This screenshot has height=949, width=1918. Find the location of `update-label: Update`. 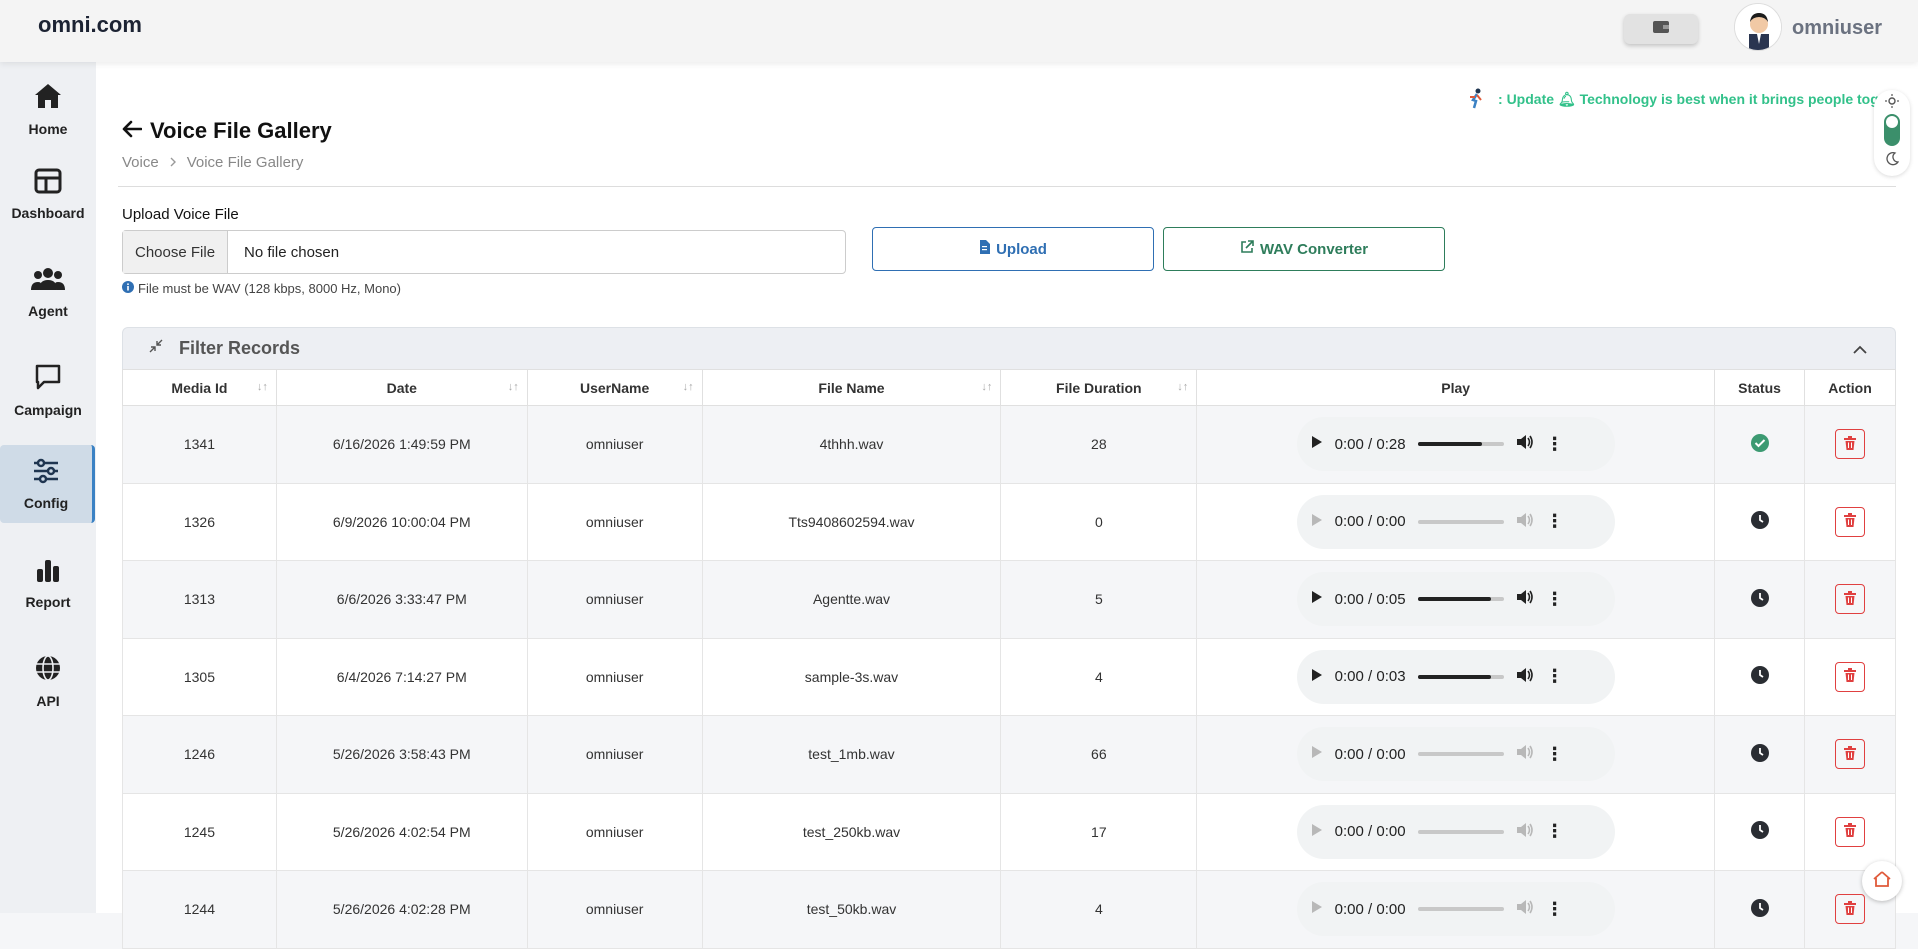

update-label: Update is located at coordinates (1530, 99).